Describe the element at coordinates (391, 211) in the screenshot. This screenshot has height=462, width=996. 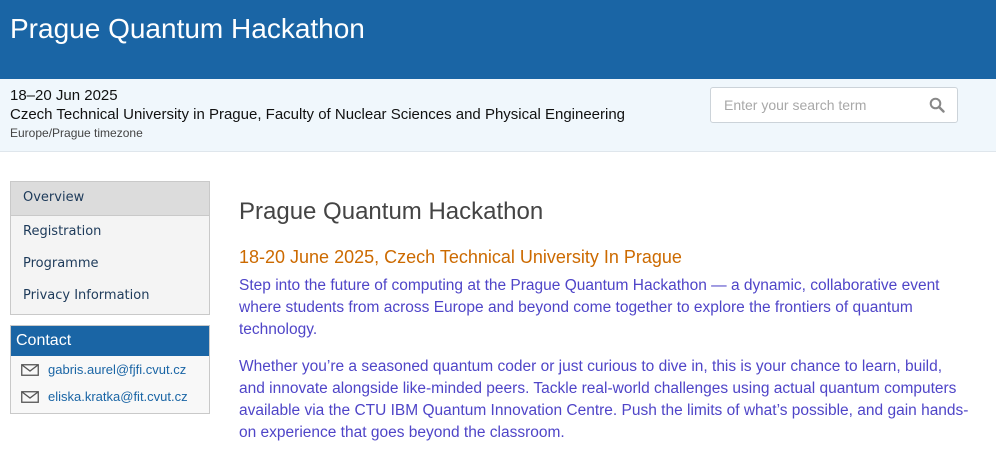
I see `page-title: Prague Quantum Hackathon` at that location.